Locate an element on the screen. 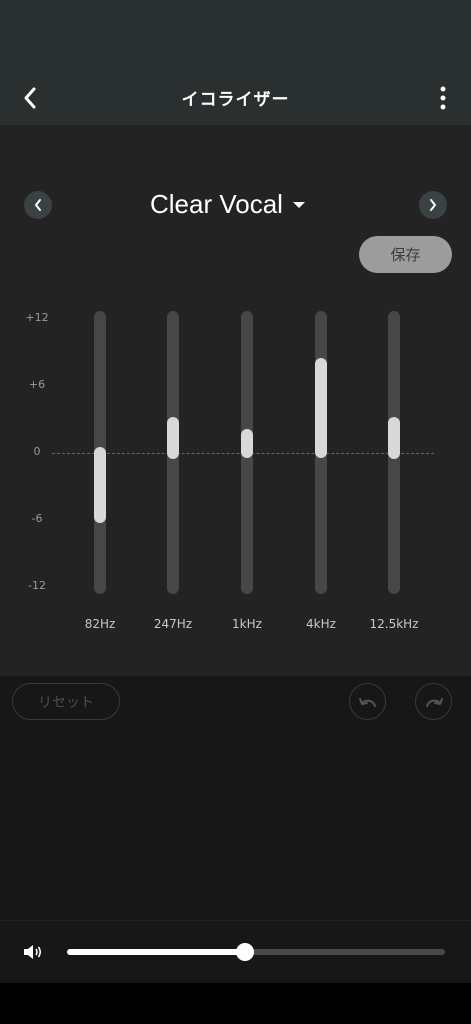 The height and width of the screenshot is (1024, 471). page-title: イコライザー is located at coordinates (235, 100).